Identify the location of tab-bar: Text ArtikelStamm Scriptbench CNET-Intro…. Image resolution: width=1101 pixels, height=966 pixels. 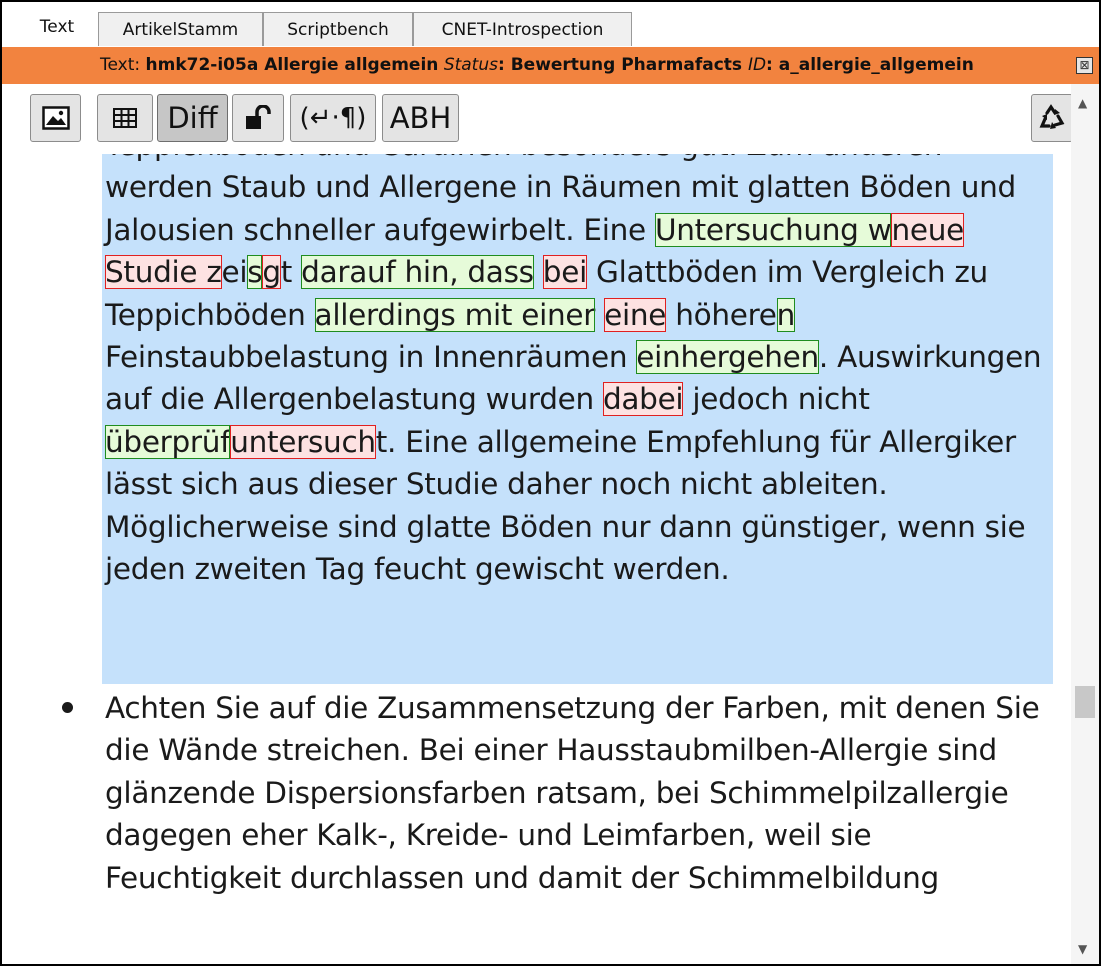
(550, 24).